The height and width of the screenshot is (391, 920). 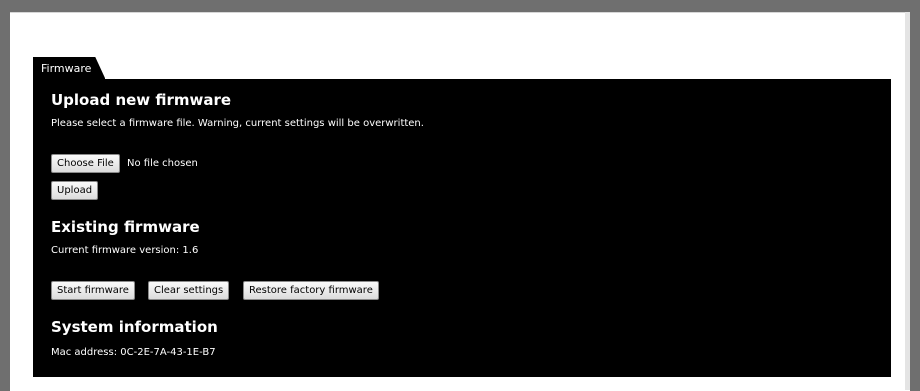 What do you see at coordinates (311, 290) in the screenshot?
I see `restore-factory-firmware-button: Restore factory firmware` at bounding box center [311, 290].